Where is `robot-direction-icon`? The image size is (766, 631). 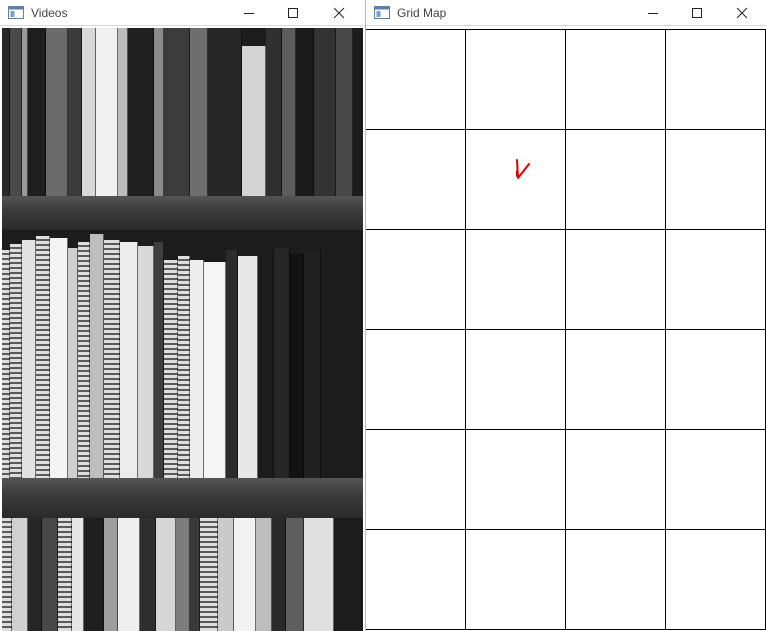
robot-direction-icon is located at coordinates (523, 169).